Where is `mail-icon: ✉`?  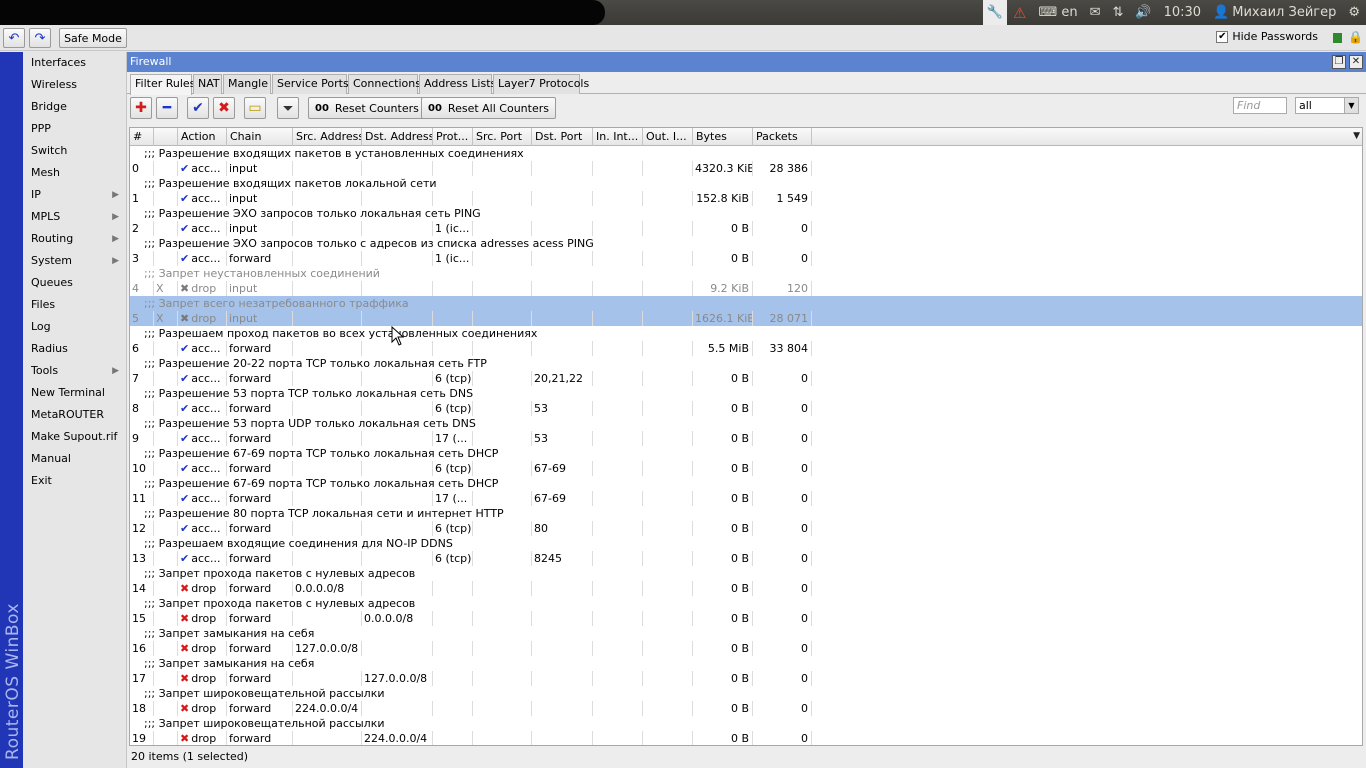
mail-icon: ✉ is located at coordinates (1095, 12).